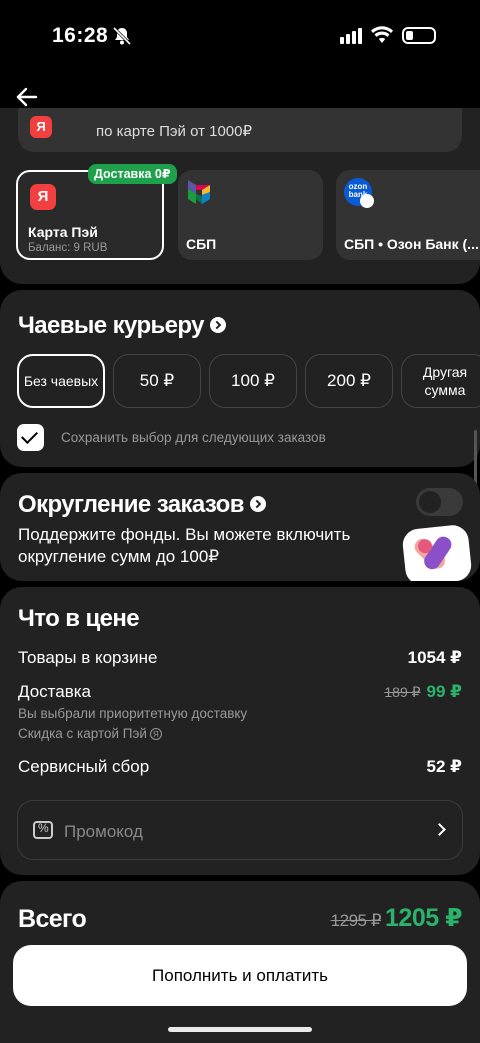 The width and height of the screenshot is (480, 1043). Describe the element at coordinates (419, 35) in the screenshot. I see `battery-icon` at that location.